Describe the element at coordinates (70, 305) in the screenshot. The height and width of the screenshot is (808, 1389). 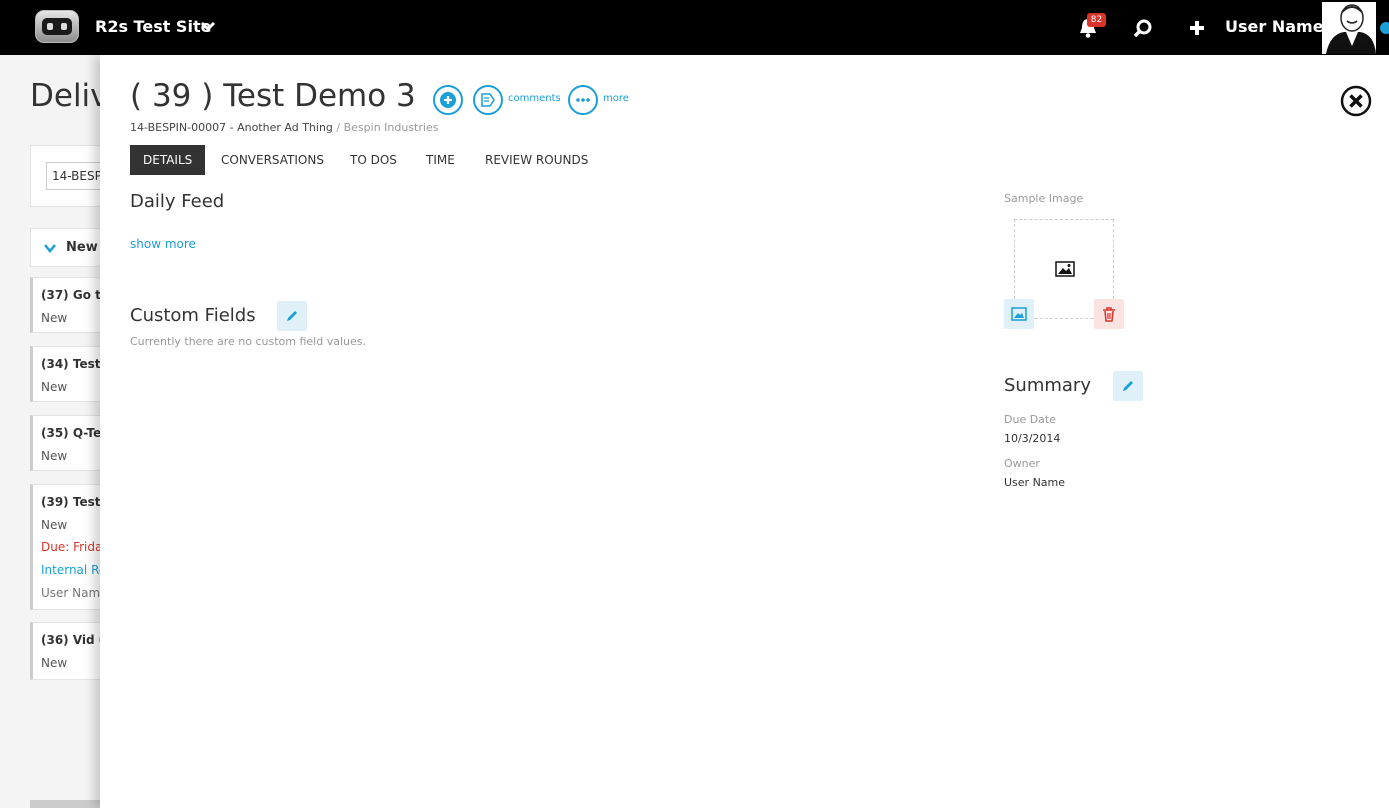
I see `background-card: (37) Go thr New` at that location.